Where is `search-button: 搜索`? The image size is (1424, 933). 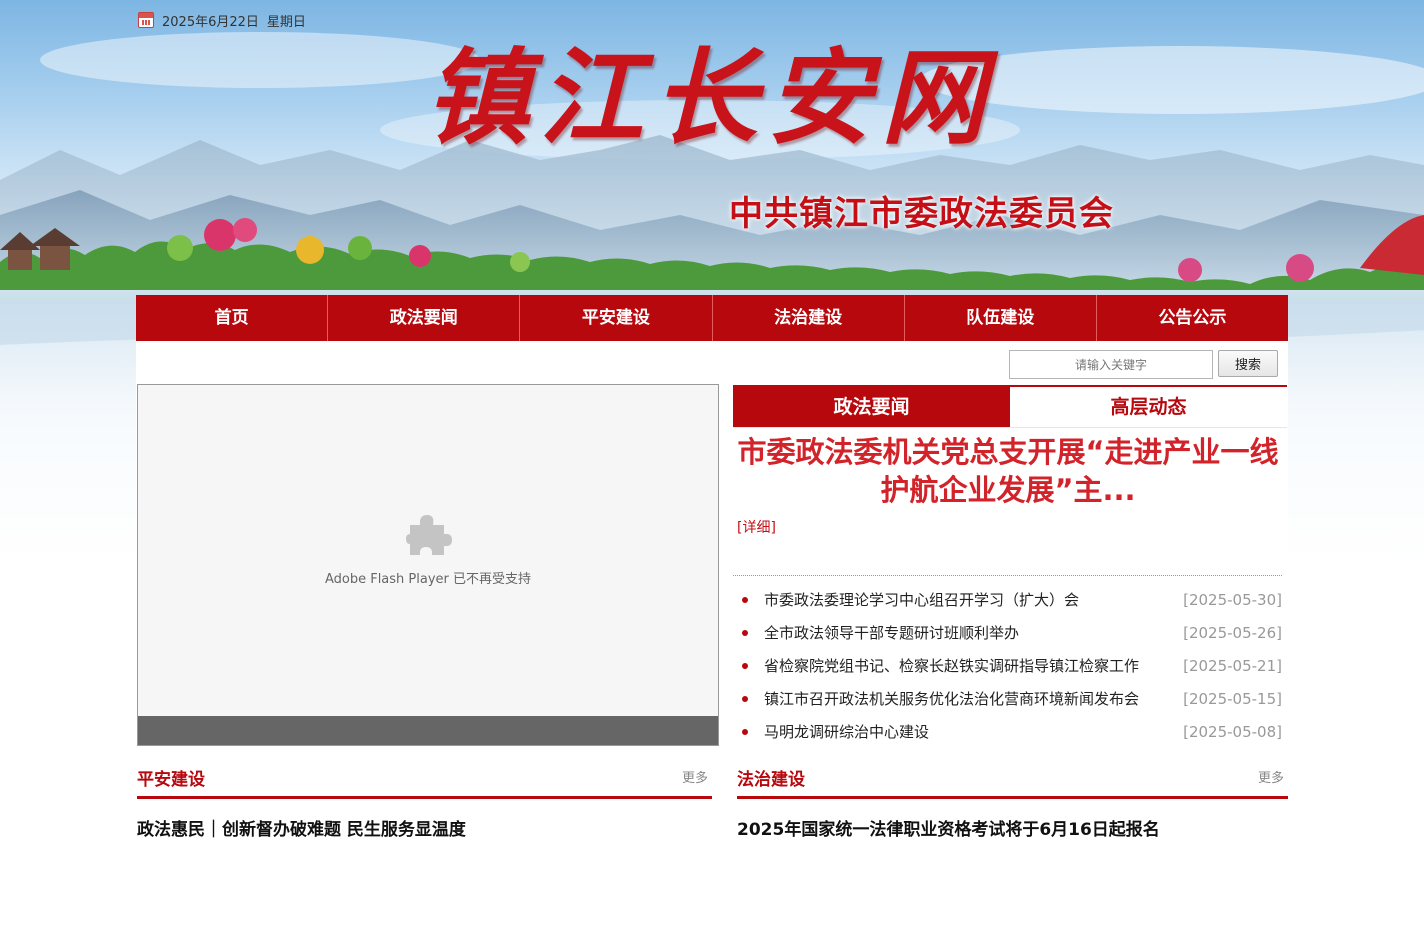 search-button: 搜索 is located at coordinates (1248, 363).